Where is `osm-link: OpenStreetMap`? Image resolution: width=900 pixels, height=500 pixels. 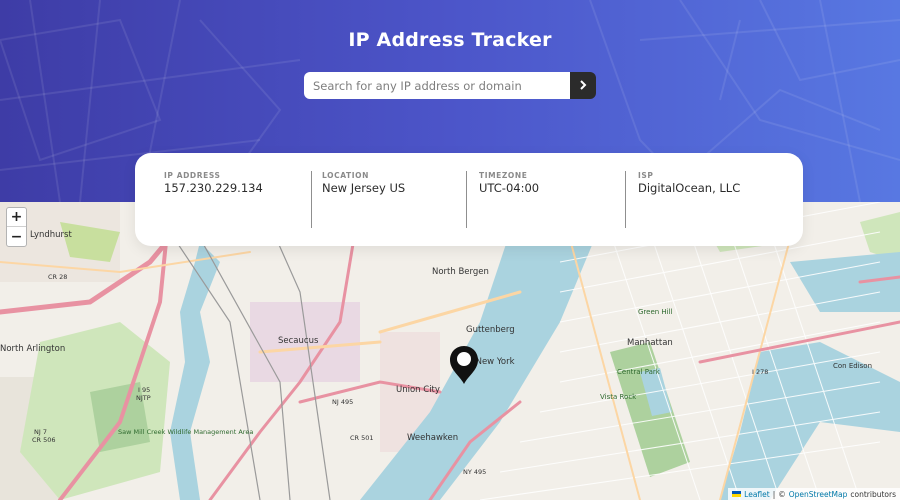 osm-link: OpenStreetMap is located at coordinates (818, 494).